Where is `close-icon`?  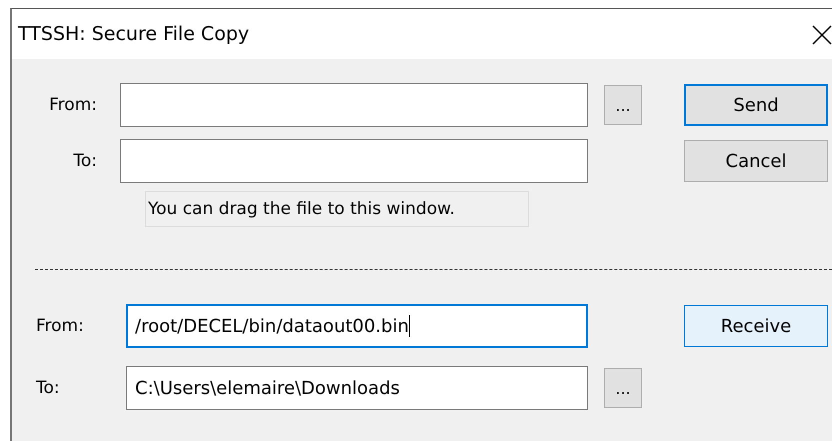
close-icon is located at coordinates (822, 35).